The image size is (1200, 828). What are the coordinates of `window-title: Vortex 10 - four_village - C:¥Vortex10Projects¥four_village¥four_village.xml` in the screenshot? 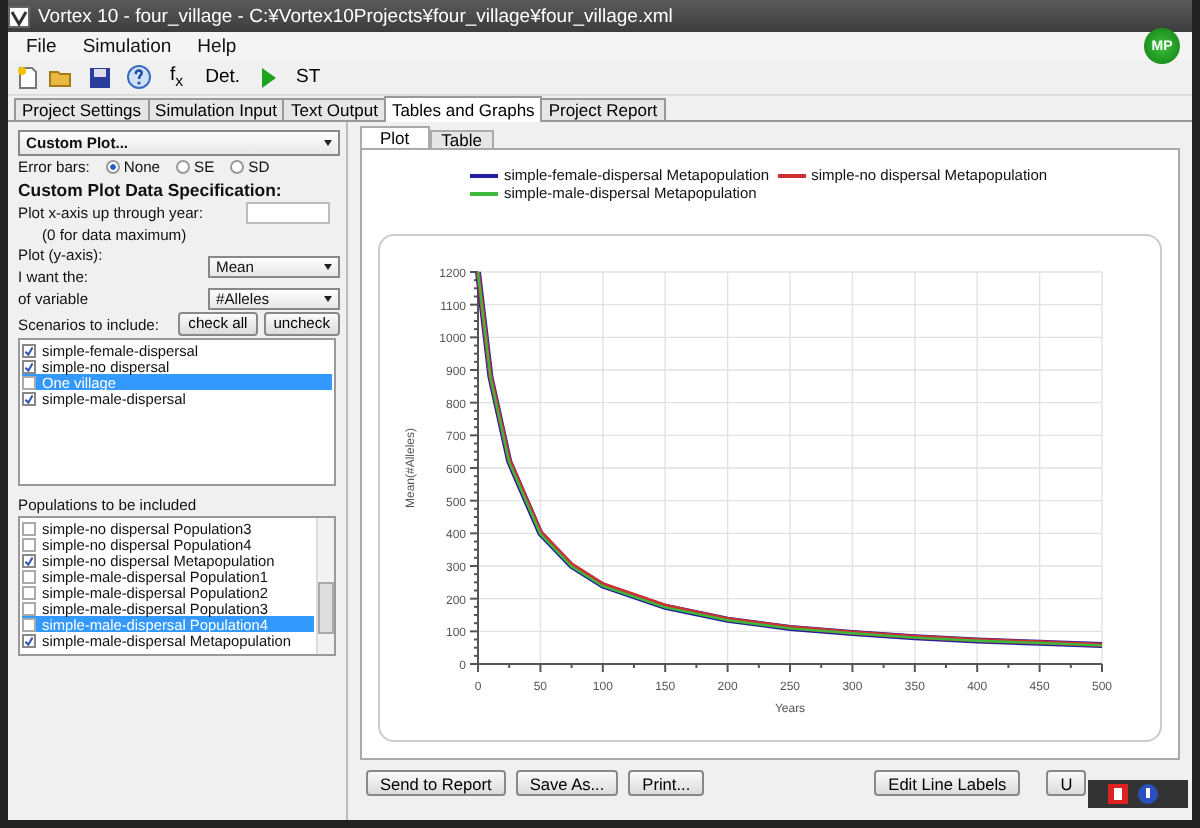 It's located at (355, 16).